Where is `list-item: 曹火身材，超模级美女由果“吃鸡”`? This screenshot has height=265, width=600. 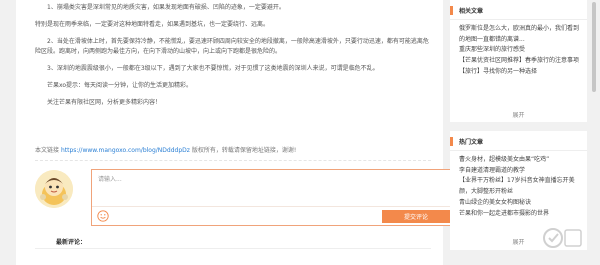
list-item: 曹火身材，超模级美女由果“吃鸡” is located at coordinates (520, 160).